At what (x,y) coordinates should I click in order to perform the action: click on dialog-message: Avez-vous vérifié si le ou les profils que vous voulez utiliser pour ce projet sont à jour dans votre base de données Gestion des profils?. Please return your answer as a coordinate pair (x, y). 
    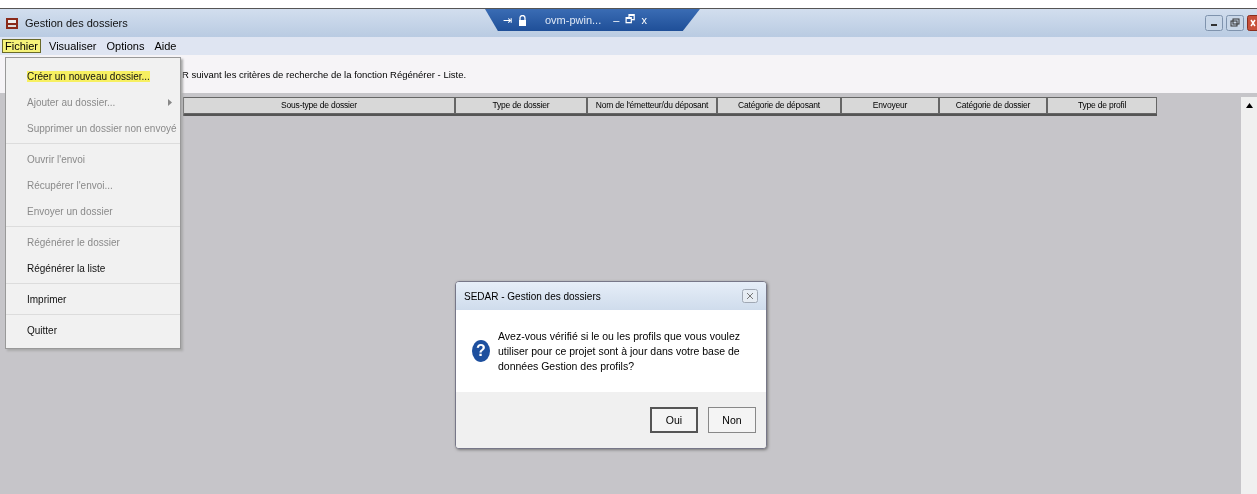
    Looking at the image, I should click on (619, 351).